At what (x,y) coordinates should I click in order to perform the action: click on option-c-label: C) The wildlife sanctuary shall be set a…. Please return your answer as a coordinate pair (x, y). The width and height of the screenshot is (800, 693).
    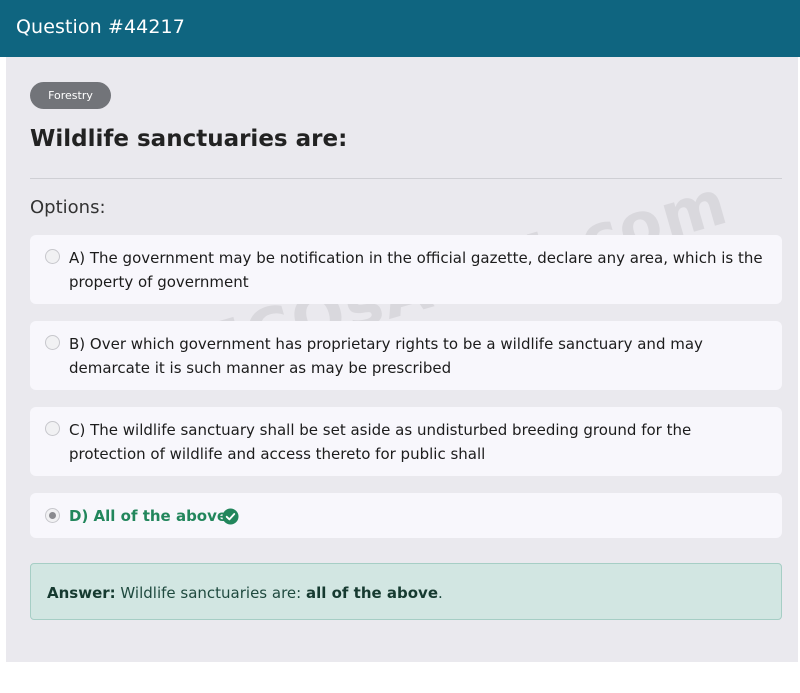
    Looking at the image, I should click on (380, 442).